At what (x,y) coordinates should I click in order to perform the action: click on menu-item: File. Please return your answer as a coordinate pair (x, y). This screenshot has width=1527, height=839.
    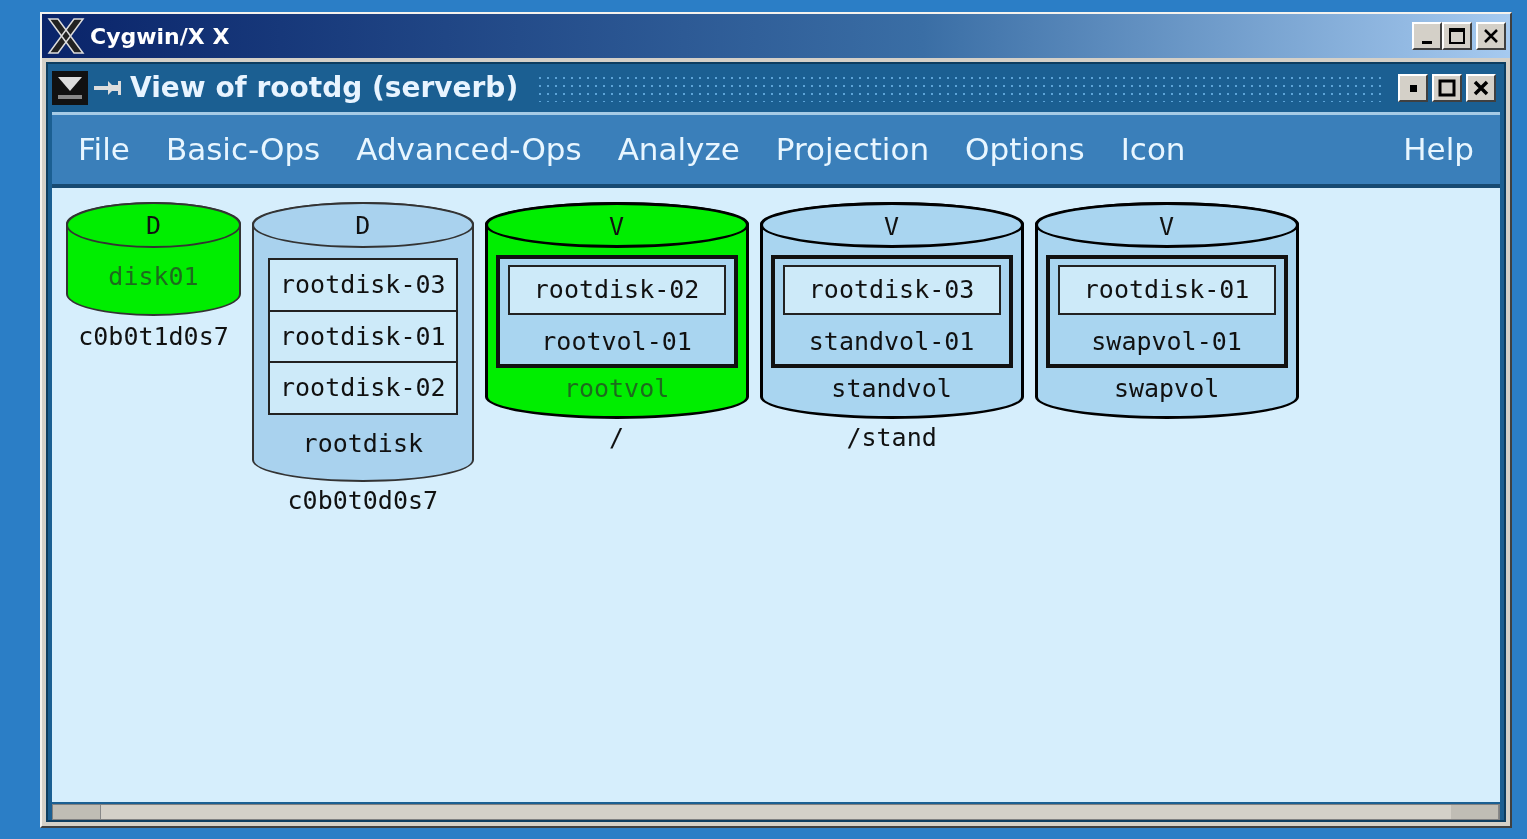
    Looking at the image, I should click on (104, 149).